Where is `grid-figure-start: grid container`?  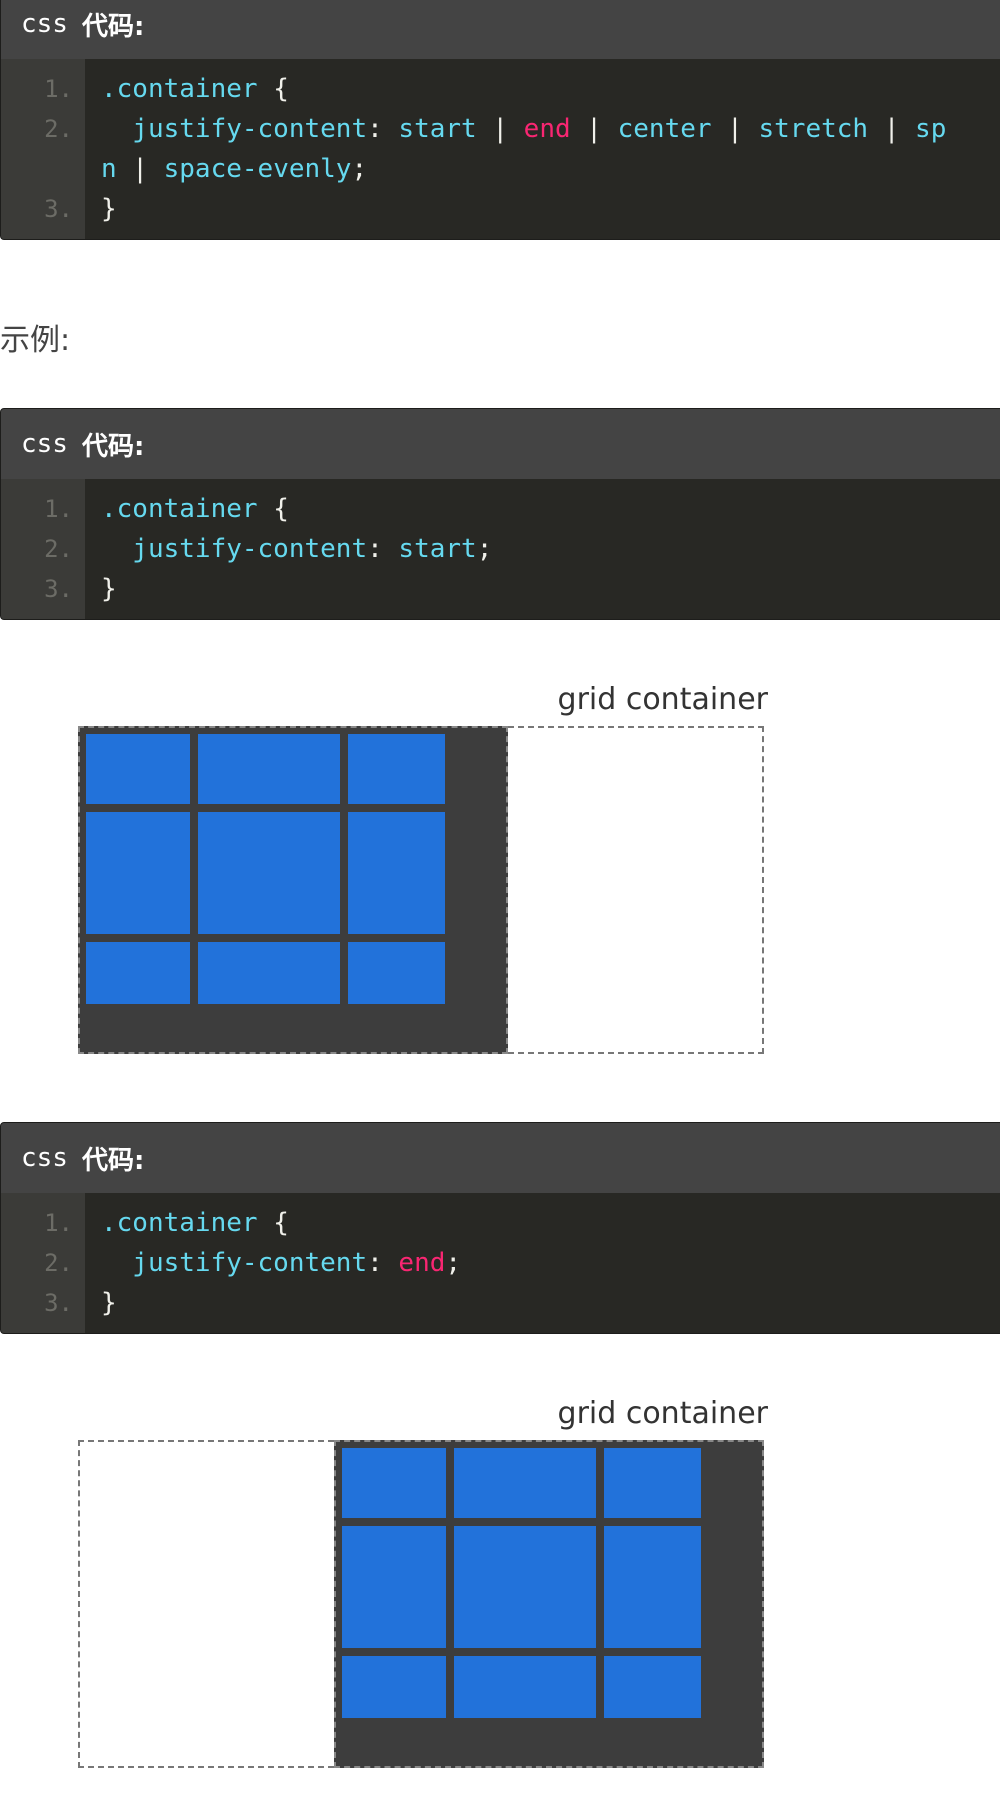 grid-figure-start: grid container is located at coordinates (423, 868).